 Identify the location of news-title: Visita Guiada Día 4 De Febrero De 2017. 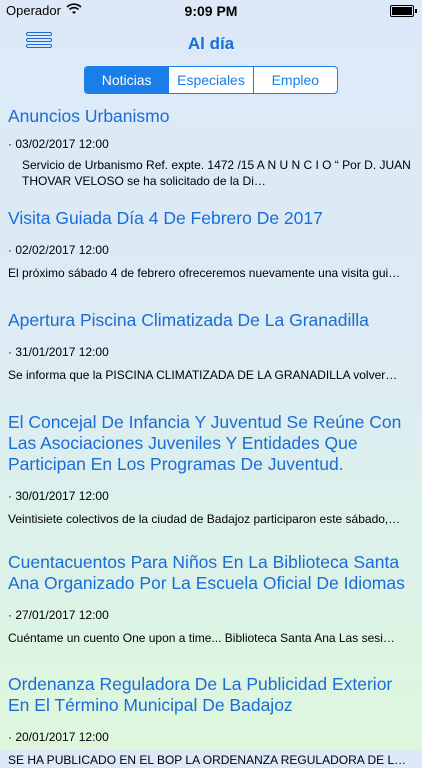
(211, 215).